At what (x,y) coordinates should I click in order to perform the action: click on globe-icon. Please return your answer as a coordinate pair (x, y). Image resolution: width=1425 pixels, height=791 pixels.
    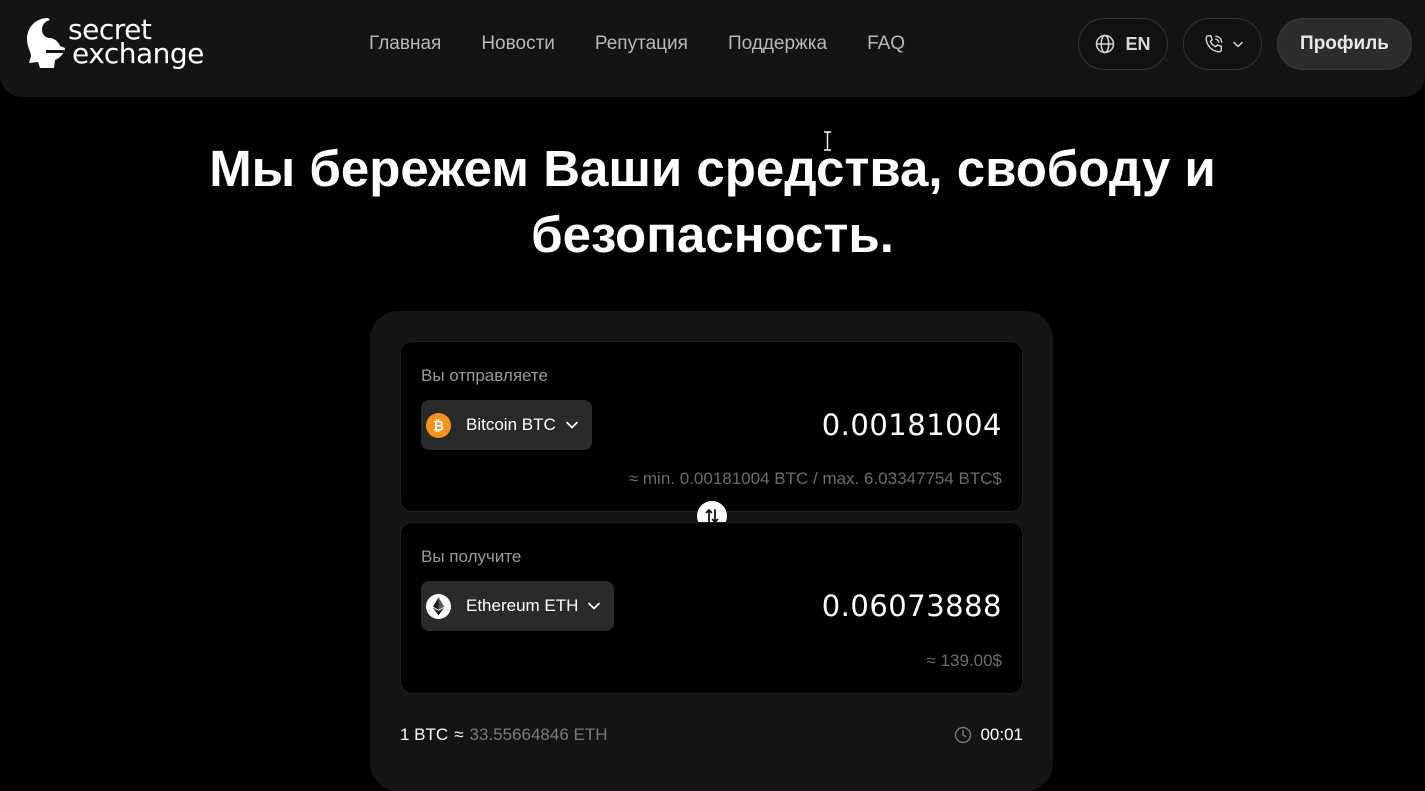
    Looking at the image, I should click on (1105, 44).